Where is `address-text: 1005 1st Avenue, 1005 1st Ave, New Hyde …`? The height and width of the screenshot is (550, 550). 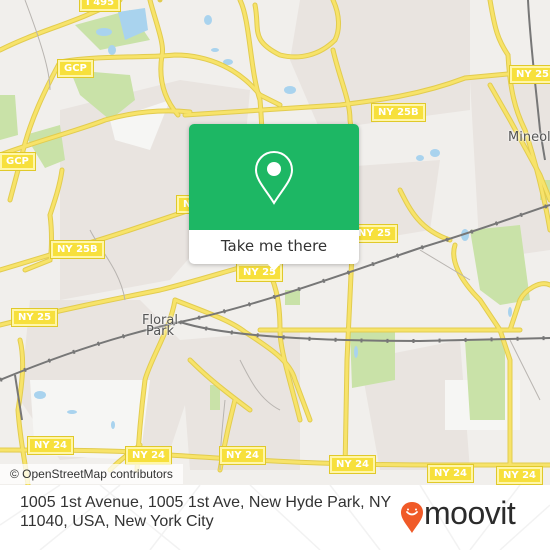 address-text: 1005 1st Avenue, 1005 1st Ave, New Hyde … is located at coordinates (205, 512).